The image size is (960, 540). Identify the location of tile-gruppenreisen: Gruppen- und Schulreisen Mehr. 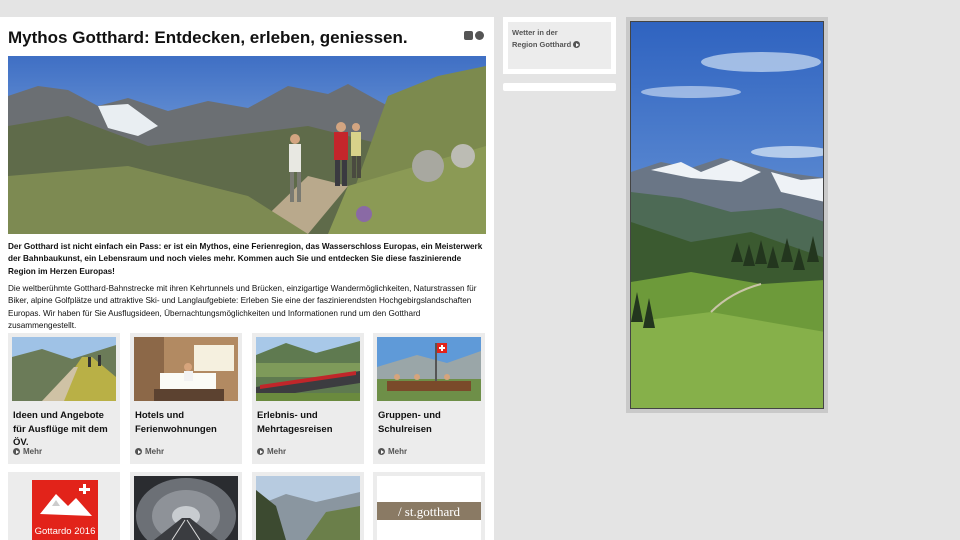
(429, 398).